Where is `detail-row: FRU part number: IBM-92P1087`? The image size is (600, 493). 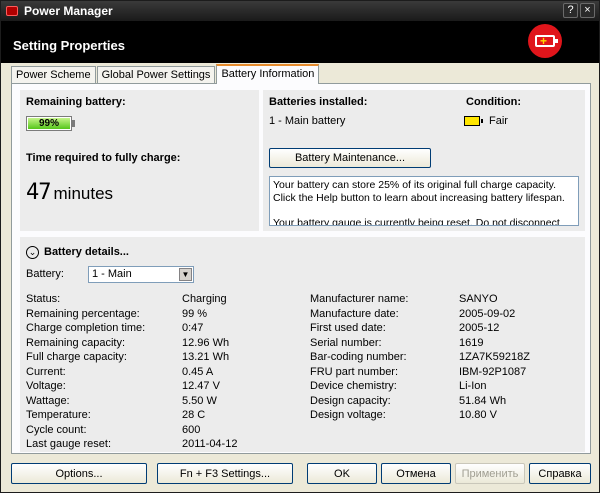 detail-row: FRU part number: IBM-92P1087 is located at coordinates (446, 372).